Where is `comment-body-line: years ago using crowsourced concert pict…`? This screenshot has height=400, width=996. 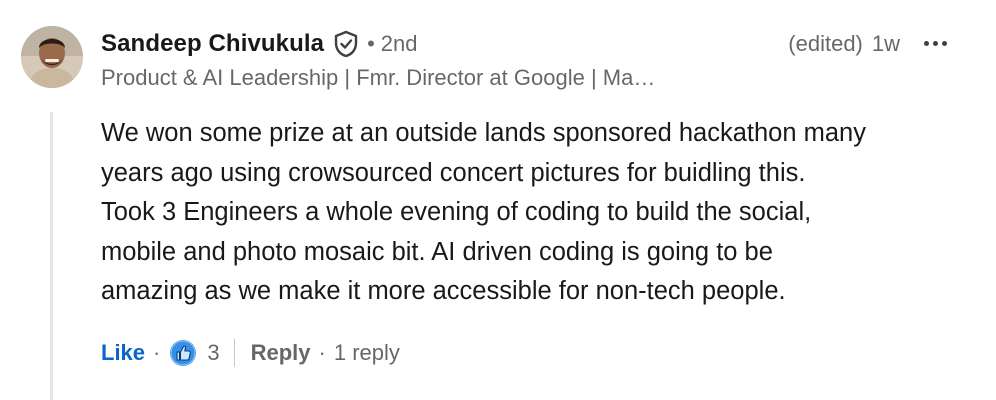 comment-body-line: years ago using crowsourced concert pict… is located at coordinates (453, 172).